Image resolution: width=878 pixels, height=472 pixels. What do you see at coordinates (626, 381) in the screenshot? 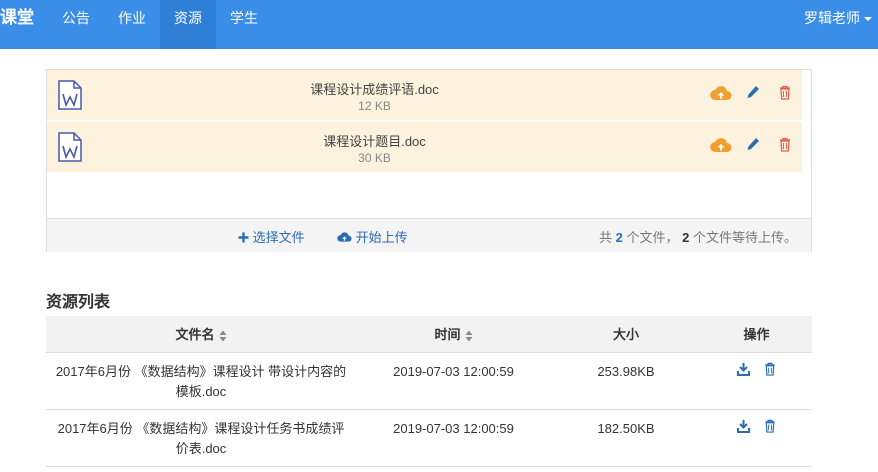
I see `resource-size: 253.98KB` at bounding box center [626, 381].